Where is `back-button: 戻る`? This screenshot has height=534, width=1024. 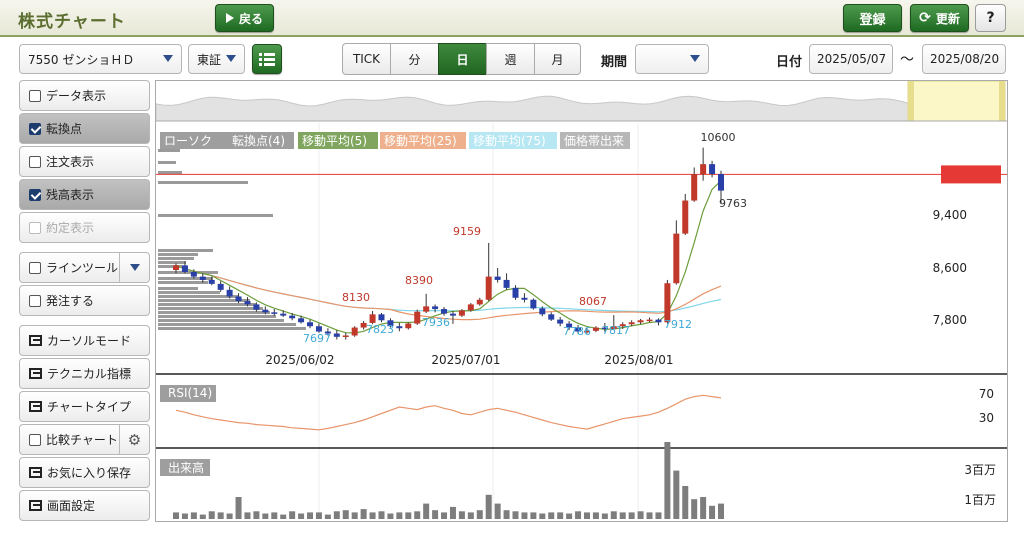
back-button: 戻る is located at coordinates (244, 18).